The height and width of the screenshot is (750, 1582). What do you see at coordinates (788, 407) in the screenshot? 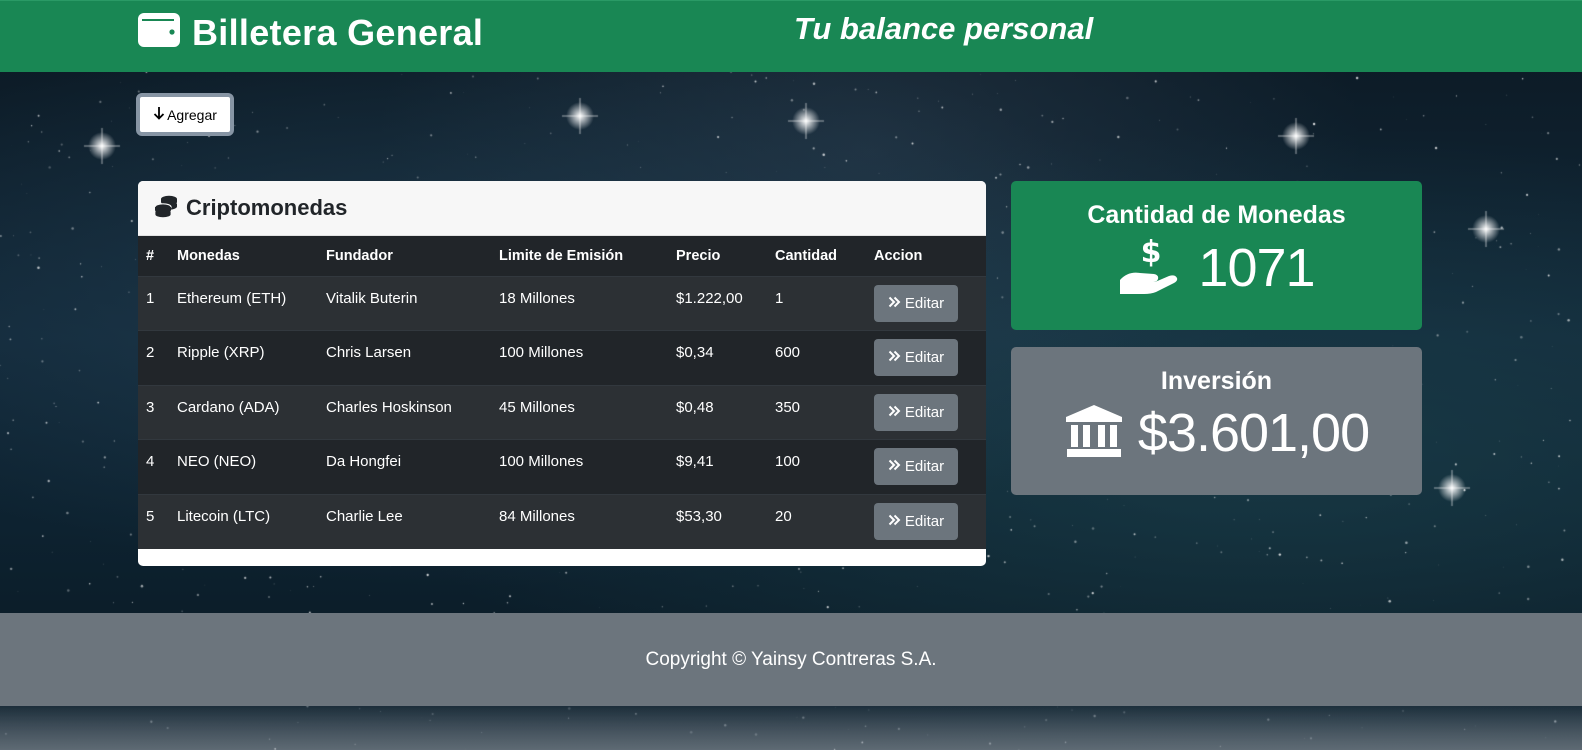
I see `row-qty: 350` at bounding box center [788, 407].